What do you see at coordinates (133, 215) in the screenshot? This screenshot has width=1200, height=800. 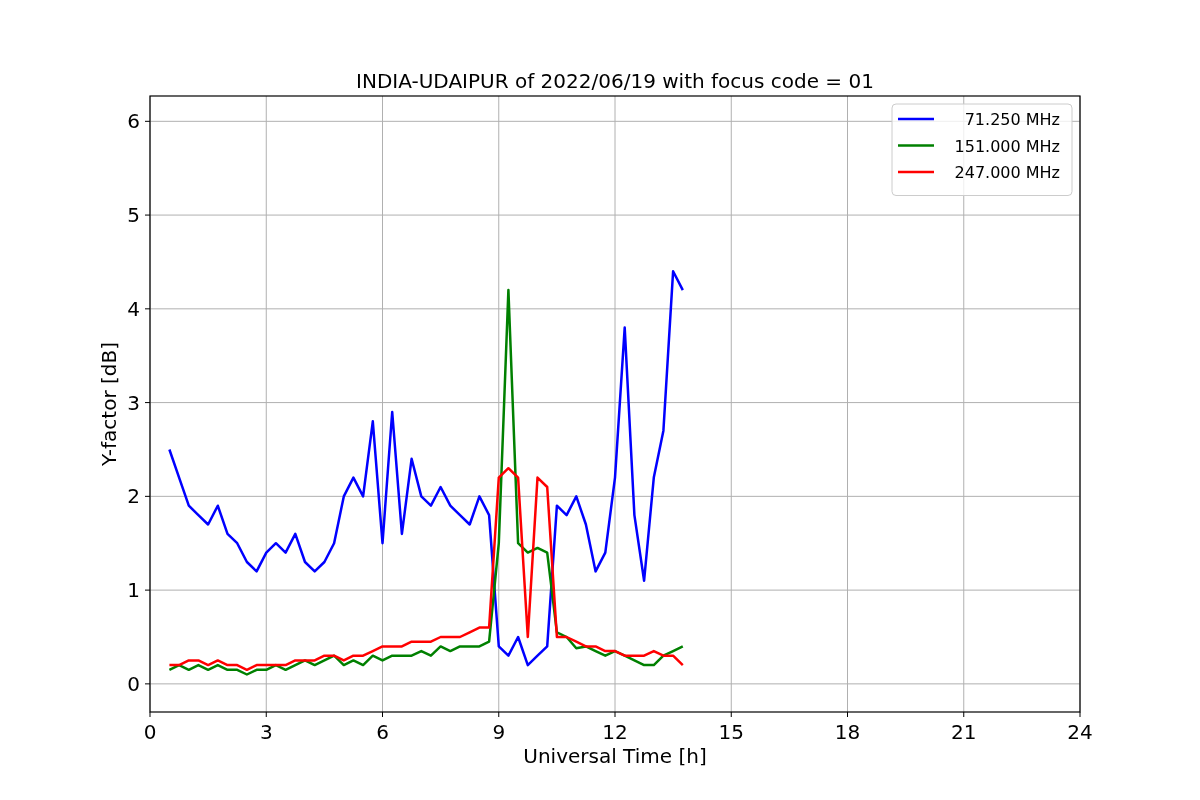 I see `y-tick-label: 5` at bounding box center [133, 215].